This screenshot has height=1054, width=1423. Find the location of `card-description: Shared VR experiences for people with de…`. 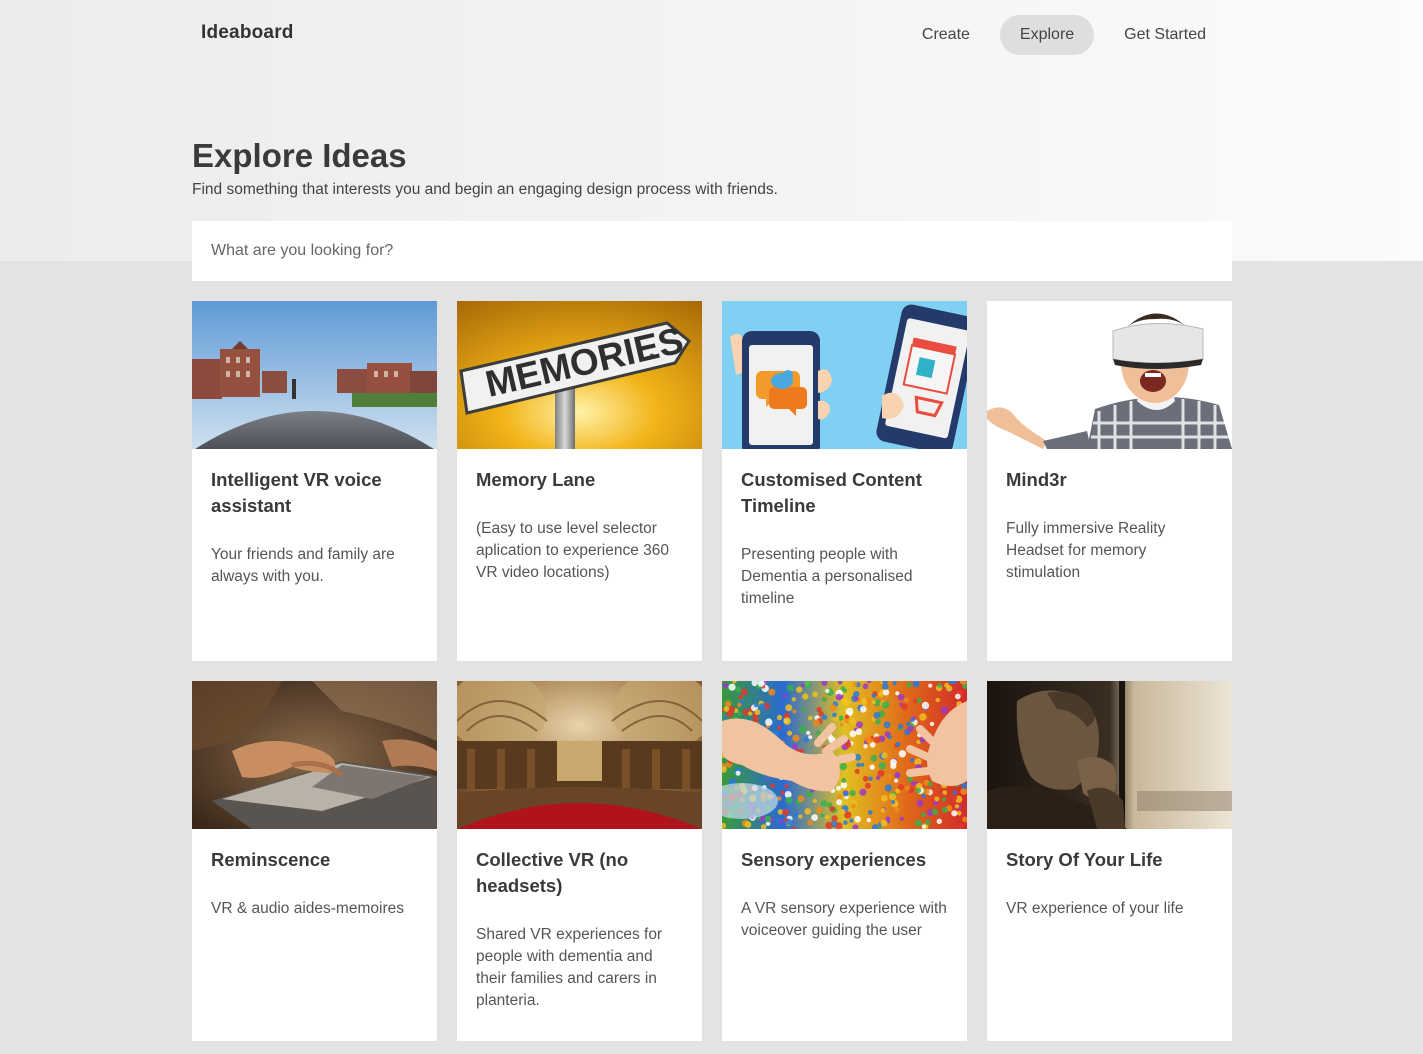

card-description: Shared VR experiences for people with de… is located at coordinates (569, 967).